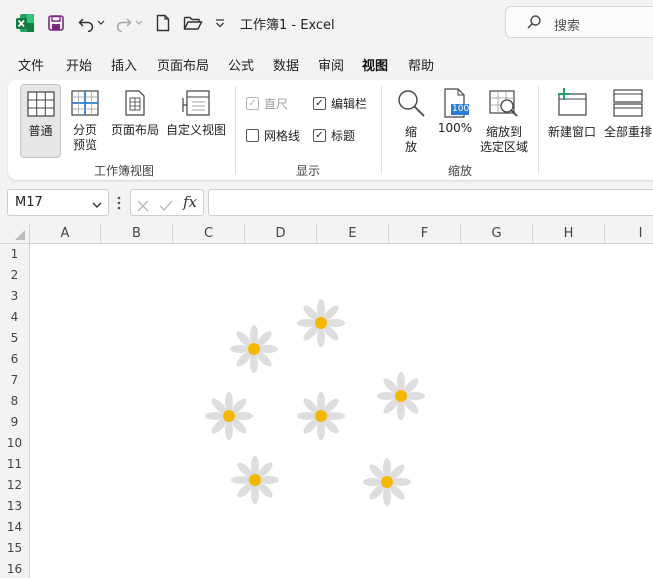 The width and height of the screenshot is (653, 580). What do you see at coordinates (56, 23) in the screenshot?
I see `save-icon` at bounding box center [56, 23].